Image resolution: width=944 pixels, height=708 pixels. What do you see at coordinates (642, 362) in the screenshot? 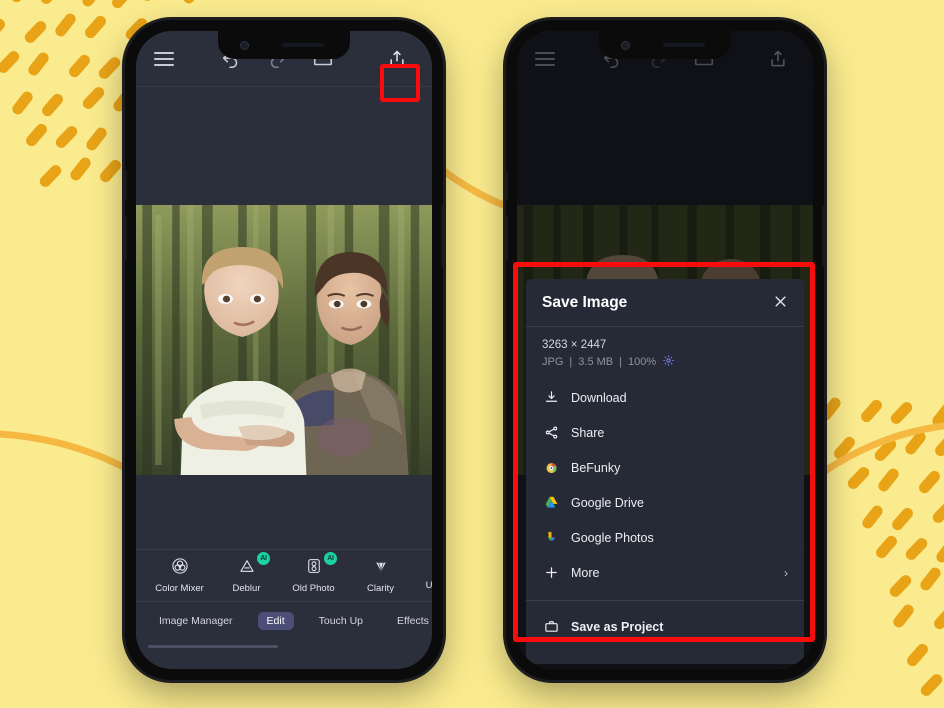
I see `image-quality: 100%` at bounding box center [642, 362].